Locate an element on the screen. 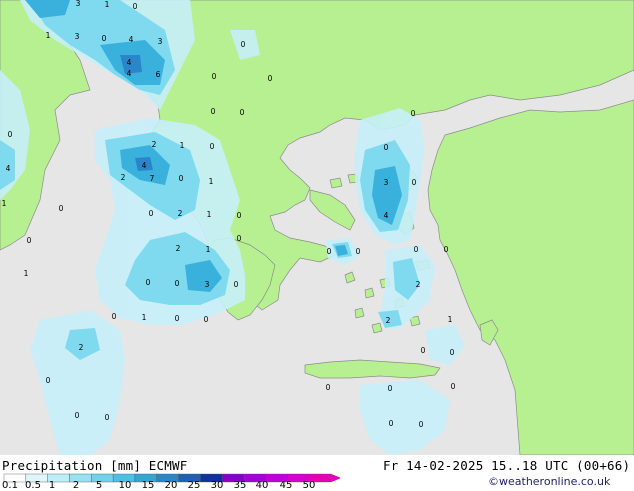 The image size is (634, 491). cell-value-label: 7 is located at coordinates (152, 178).